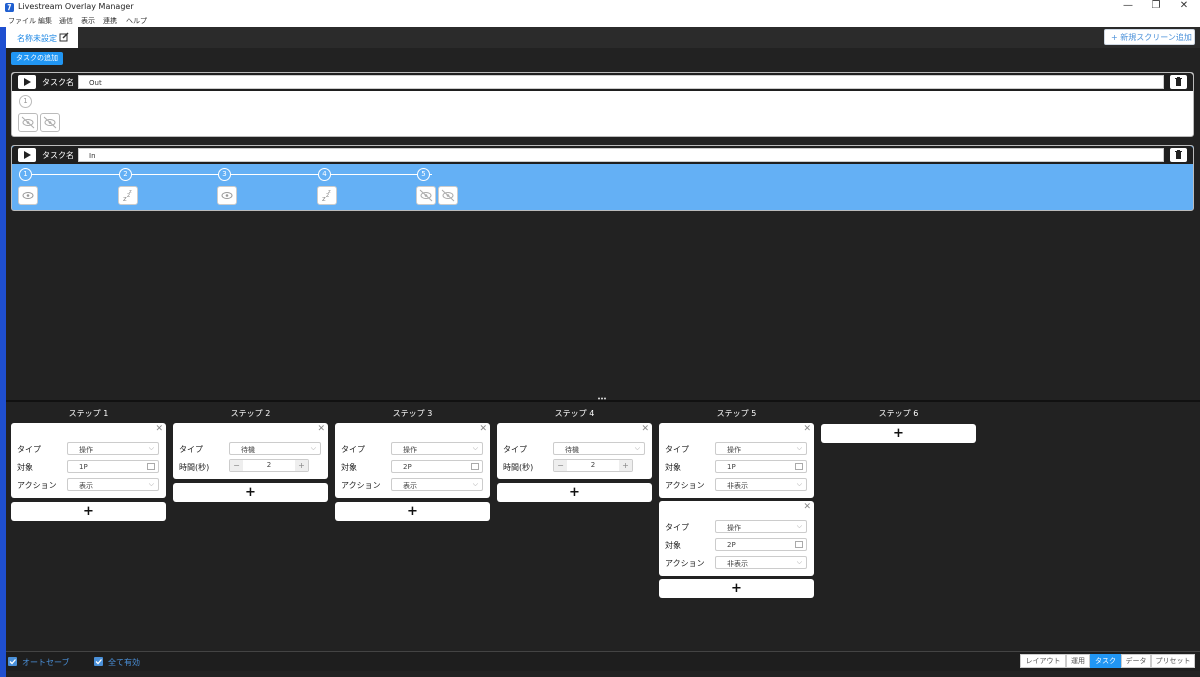  Describe the element at coordinates (224, 174) in the screenshot. I see `step-indicator: 3` at that location.